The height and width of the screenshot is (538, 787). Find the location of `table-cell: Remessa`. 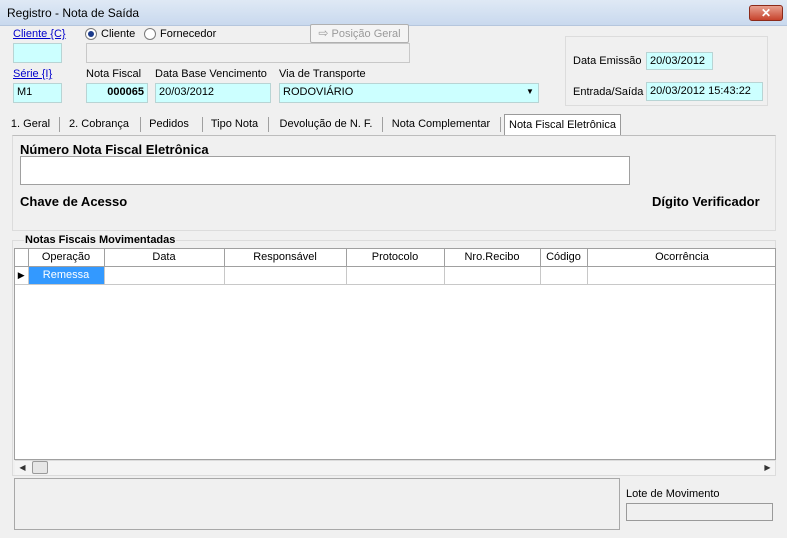

table-cell: Remessa is located at coordinates (66, 275).